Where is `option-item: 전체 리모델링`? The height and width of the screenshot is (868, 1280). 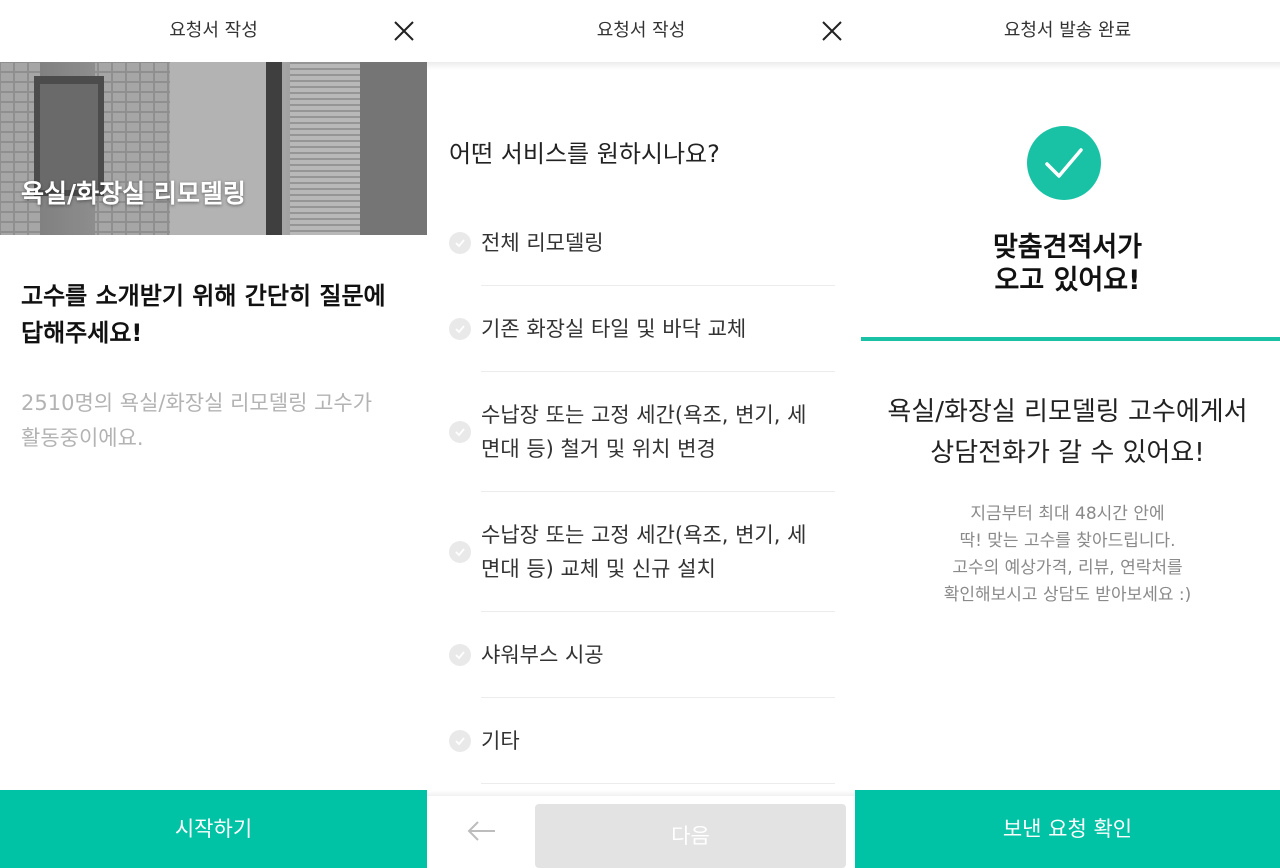
option-item: 전체 리모델링 is located at coordinates (642, 243).